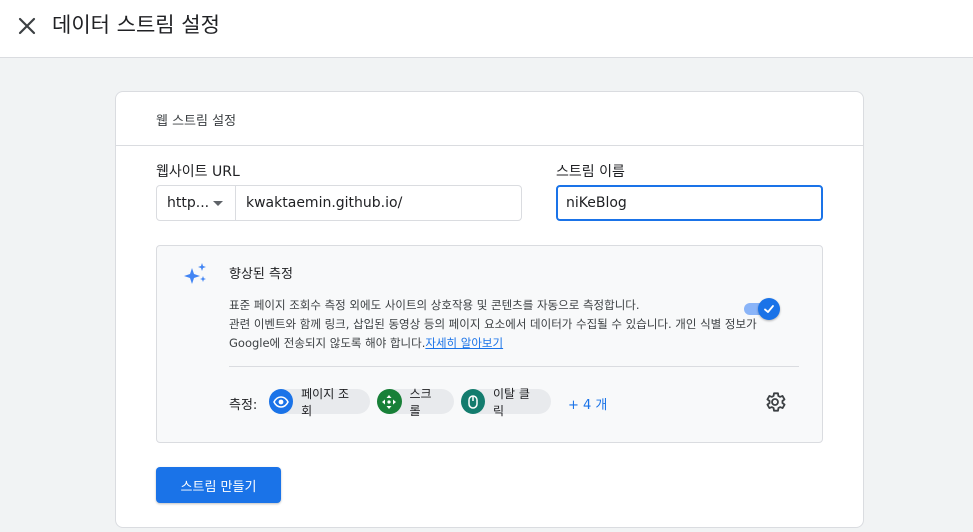 This screenshot has height=532, width=973. Describe the element at coordinates (775, 402) in the screenshot. I see `gear-icon` at that location.